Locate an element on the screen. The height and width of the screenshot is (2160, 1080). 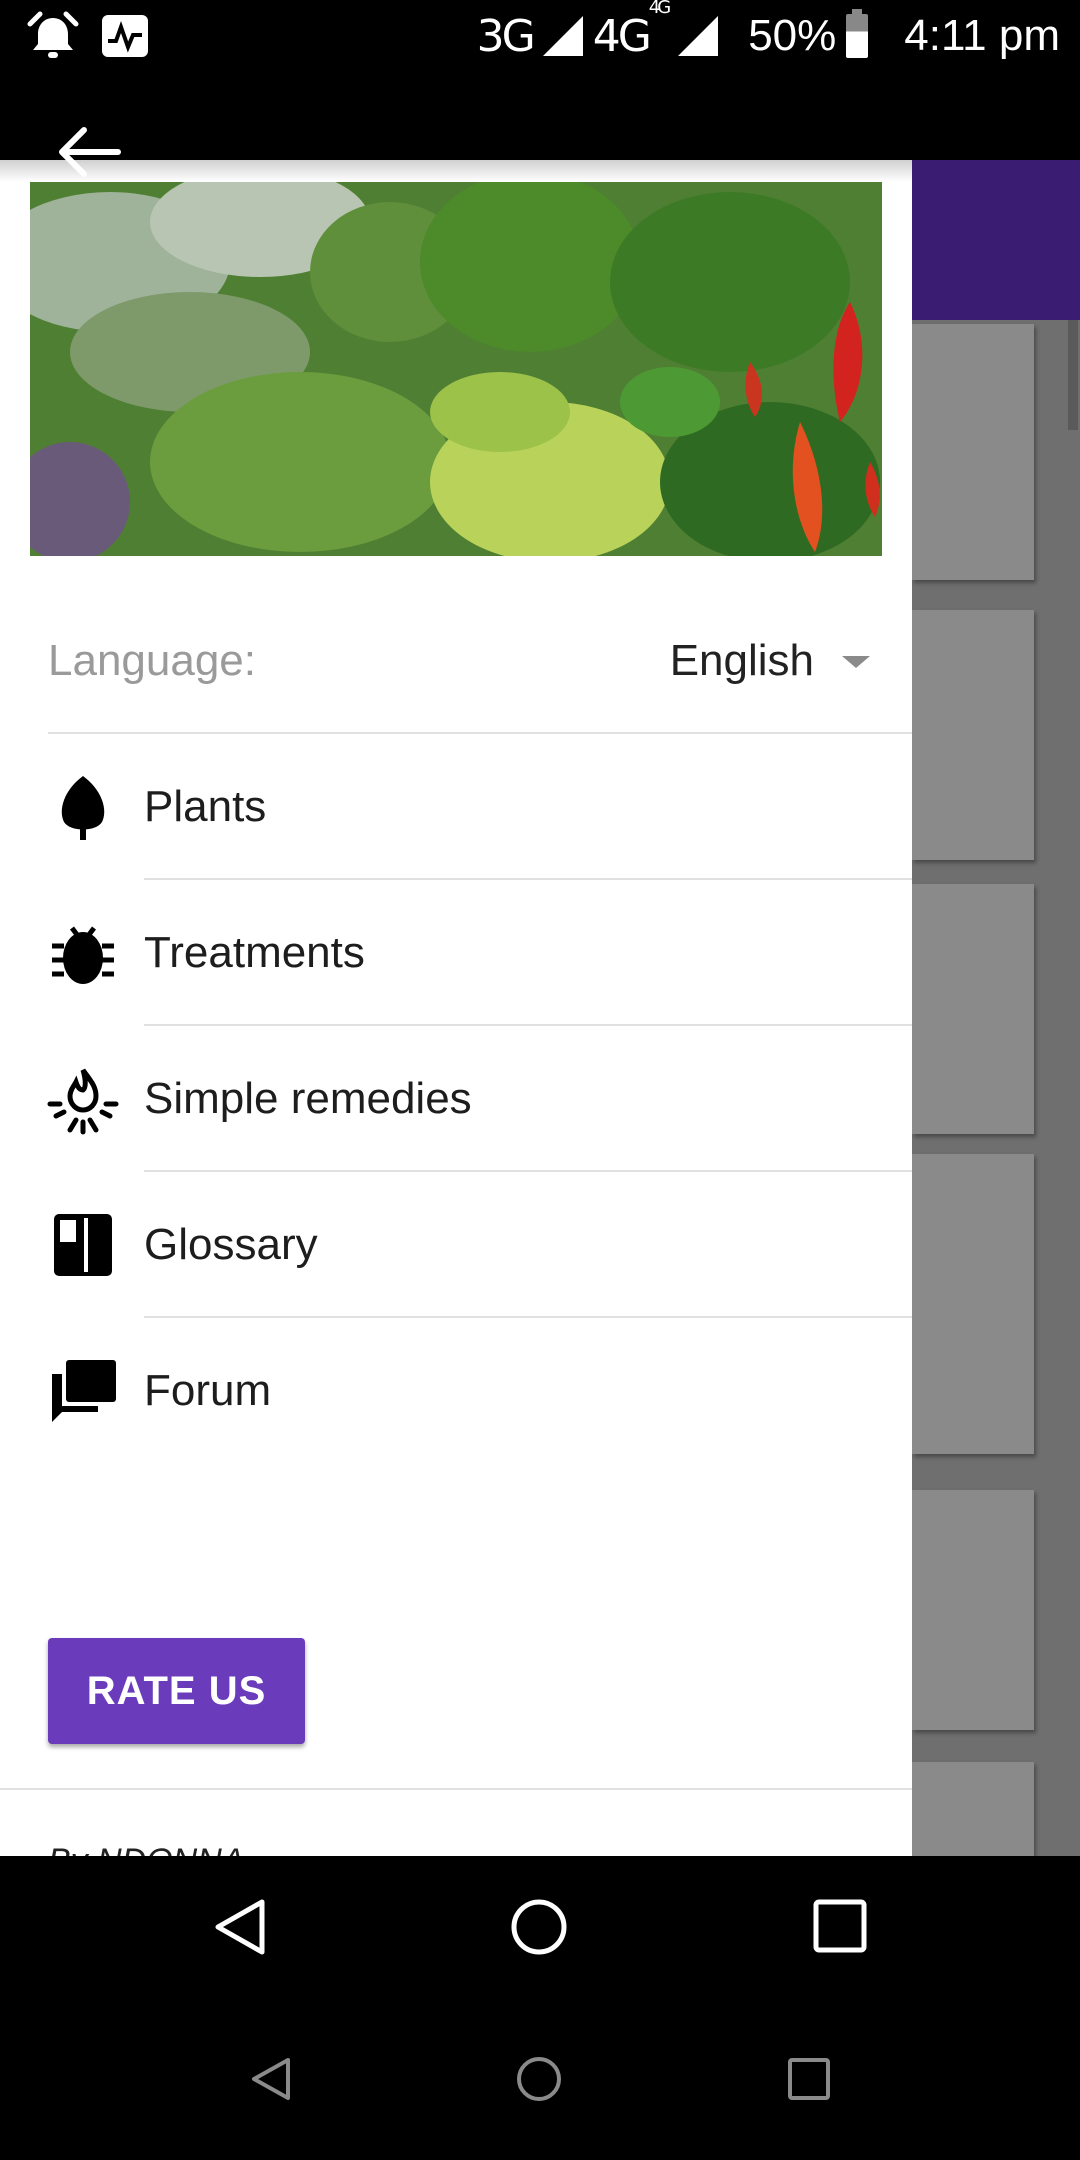
rate-us-button: RATE US is located at coordinates (176, 1691).